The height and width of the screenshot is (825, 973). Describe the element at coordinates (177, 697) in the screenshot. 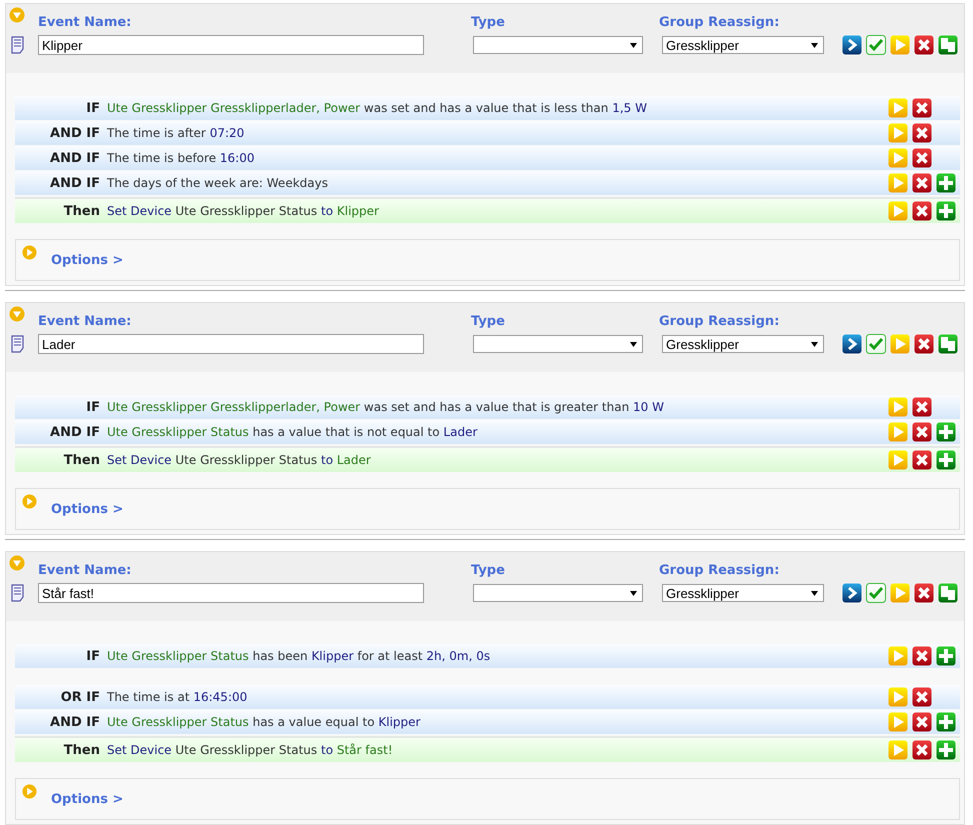

I see `condition-text: The time is at 16:45:00` at that location.